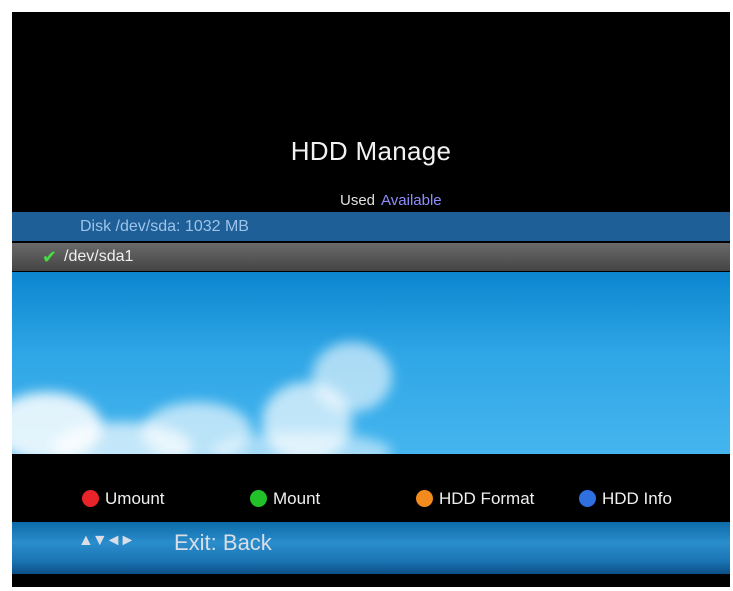 The image size is (733, 591). Describe the element at coordinates (371, 499) in the screenshot. I see `color-button-bar: Umount Mount HDD Format HDD Info` at that location.